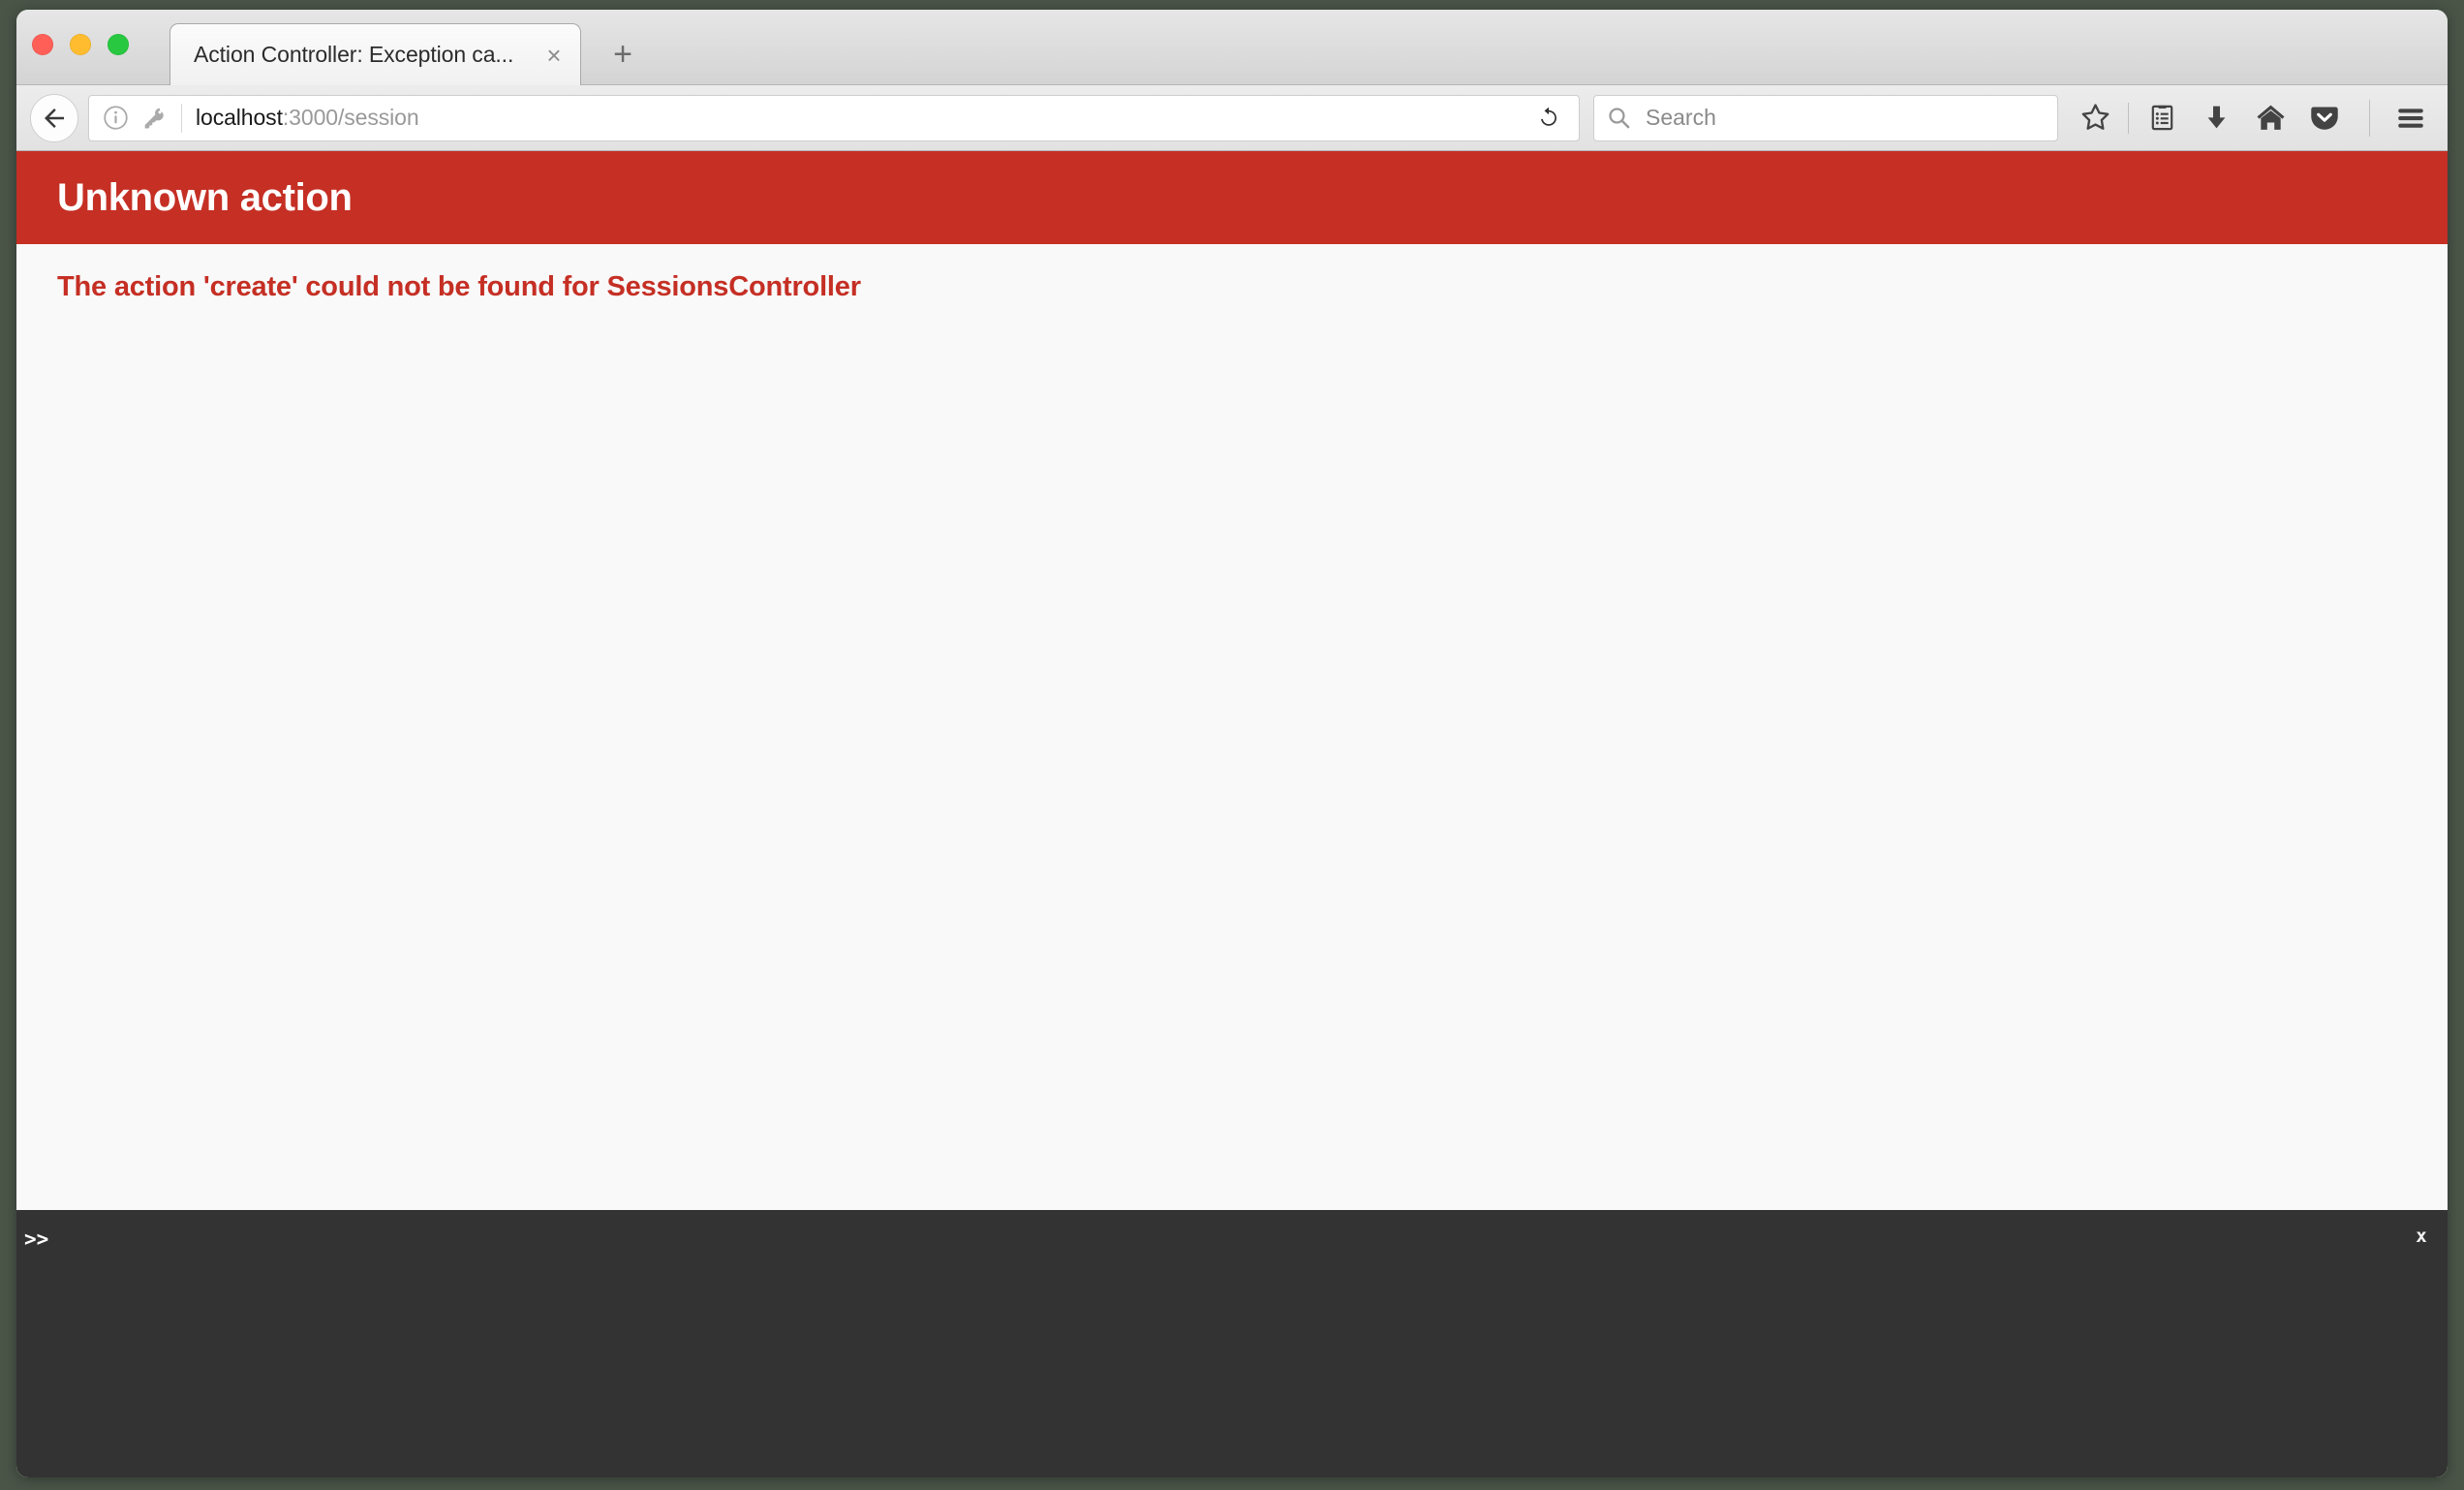 The height and width of the screenshot is (1490, 2464). I want to click on bookmark-star-icon, so click(2095, 117).